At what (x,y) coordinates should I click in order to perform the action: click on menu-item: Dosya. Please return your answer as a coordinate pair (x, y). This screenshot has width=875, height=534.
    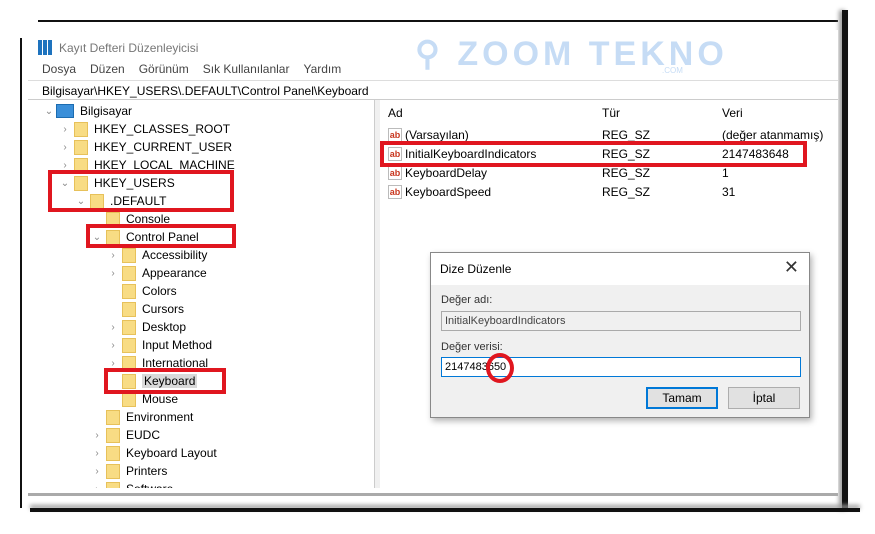
    Looking at the image, I should click on (59, 69).